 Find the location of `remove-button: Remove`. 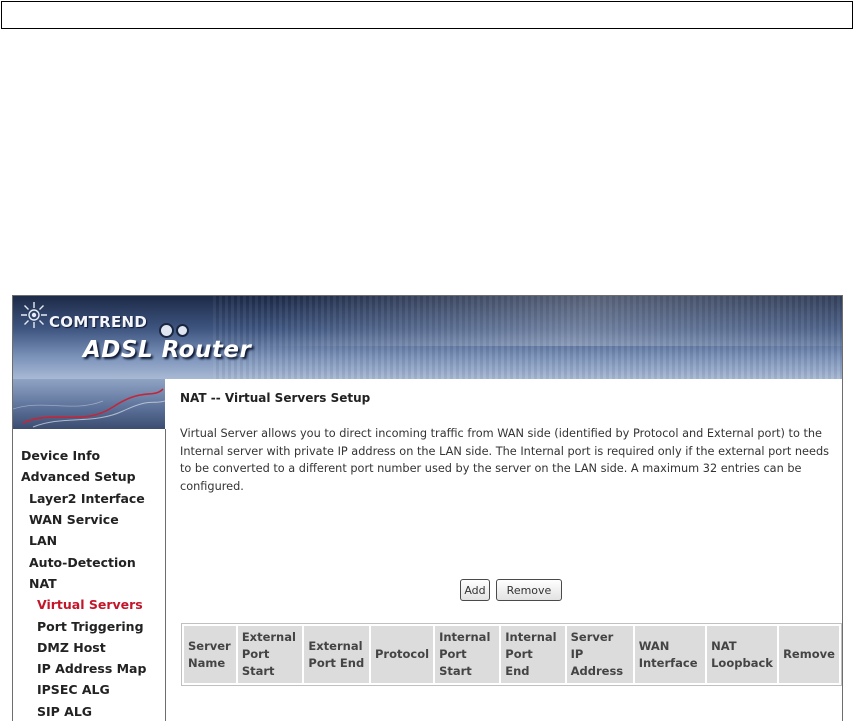

remove-button: Remove is located at coordinates (529, 590).